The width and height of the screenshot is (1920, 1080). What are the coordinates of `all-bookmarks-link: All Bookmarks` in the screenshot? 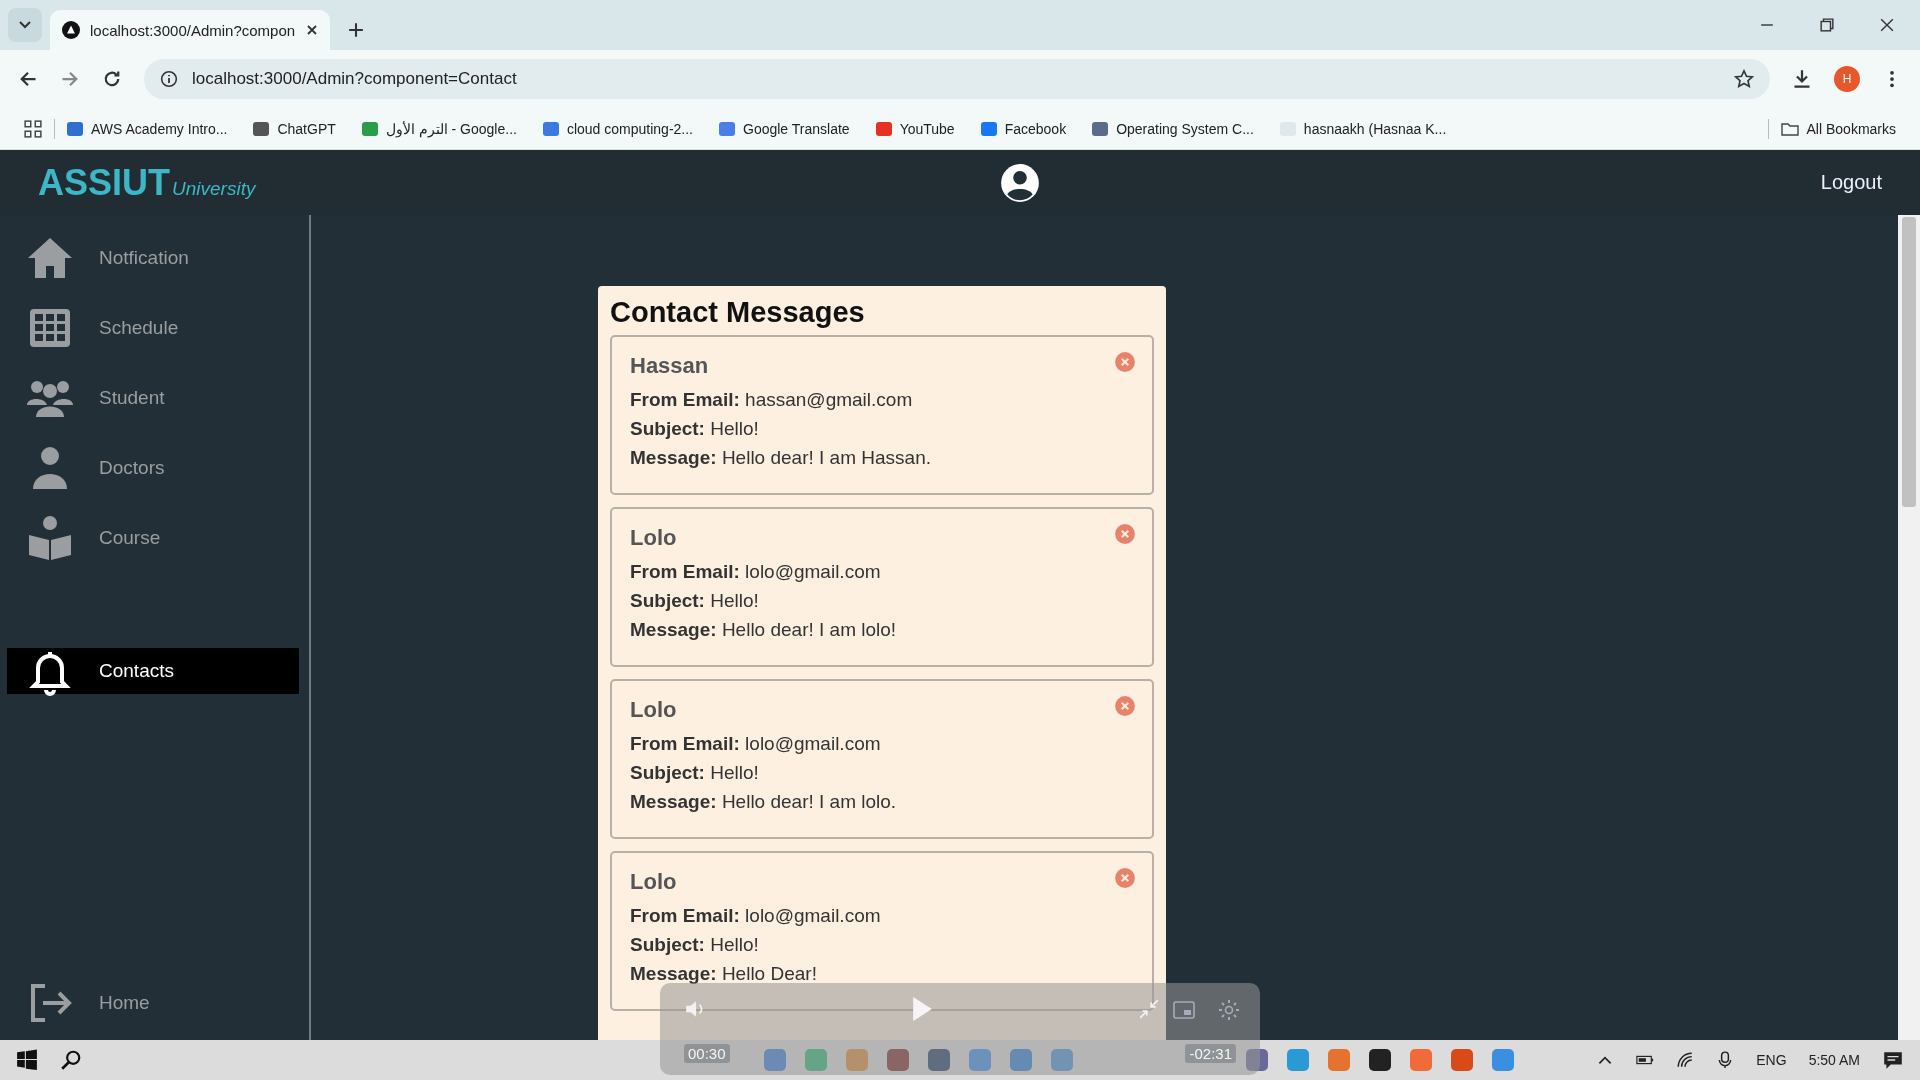 It's located at (1838, 128).